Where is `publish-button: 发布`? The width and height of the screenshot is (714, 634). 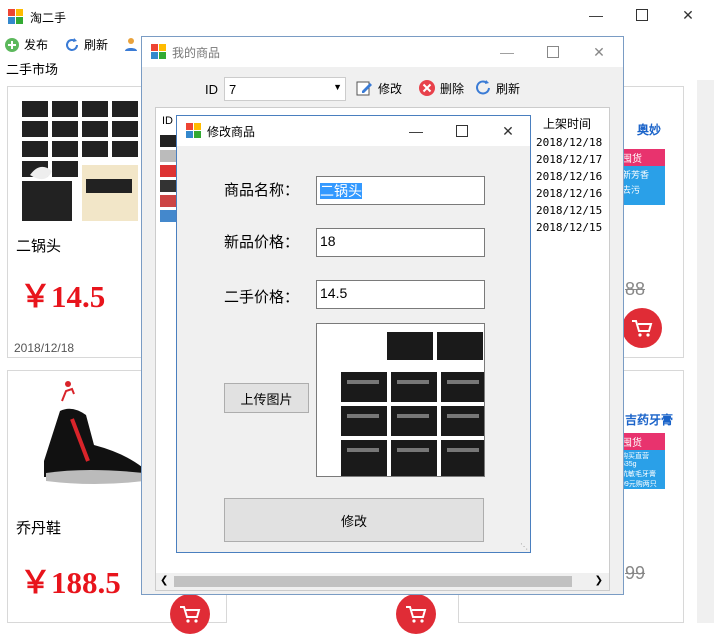
publish-button: 发布 is located at coordinates (26, 44).